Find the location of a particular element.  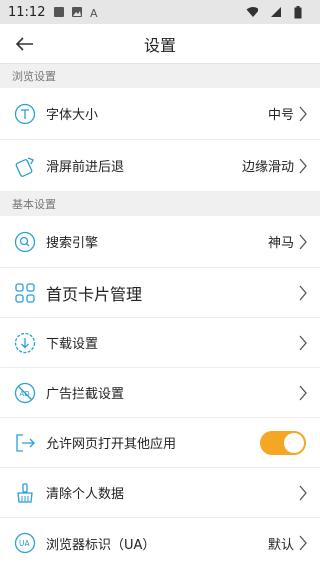

image-notification-icon is located at coordinates (77, 12).